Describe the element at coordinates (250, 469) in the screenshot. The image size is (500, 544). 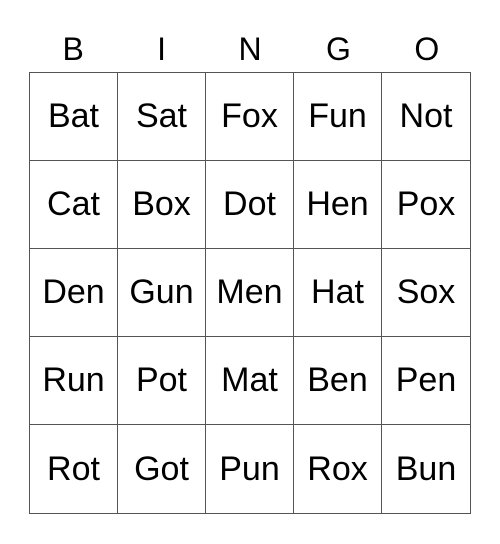
I see `bingo-cell: Pun` at that location.